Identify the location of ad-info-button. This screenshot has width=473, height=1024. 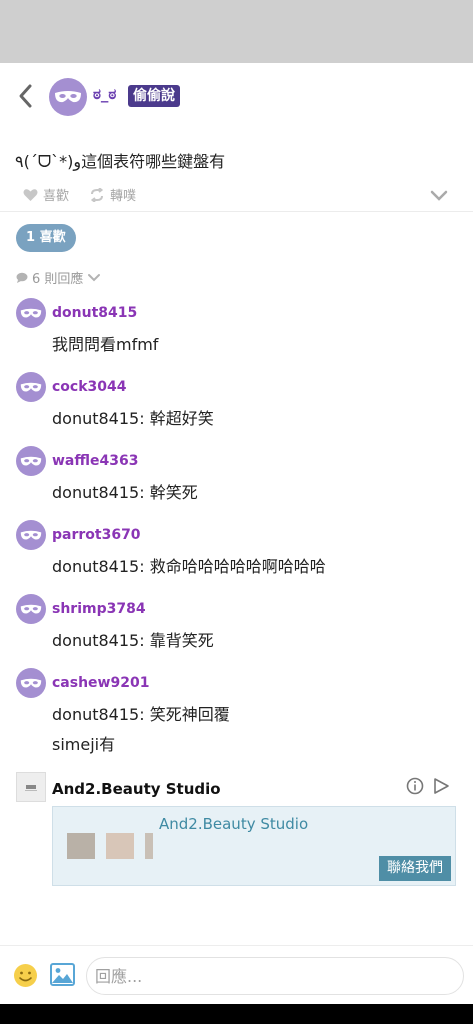
(415, 788).